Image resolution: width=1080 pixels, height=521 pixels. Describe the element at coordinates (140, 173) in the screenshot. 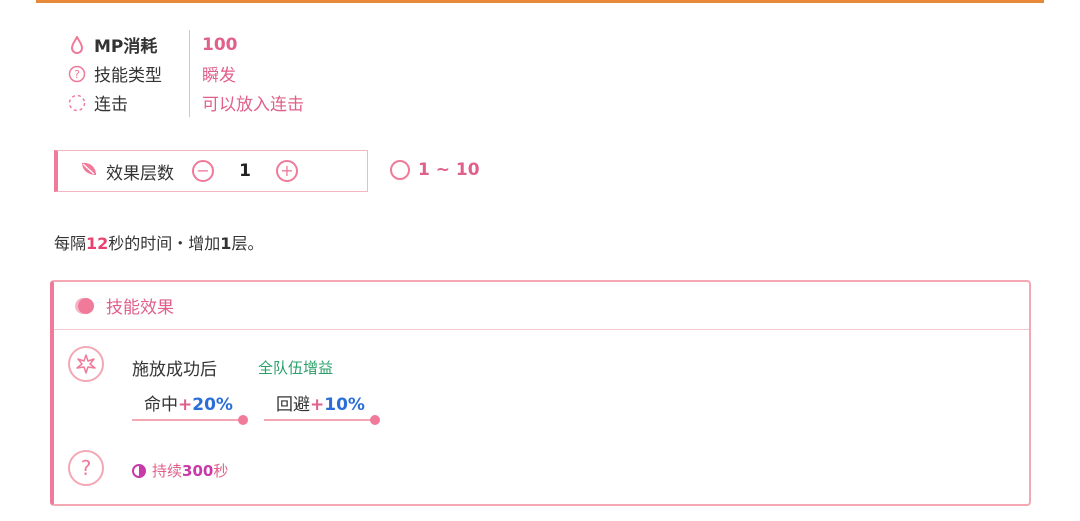

I see `stepper-label: 效果层数` at that location.